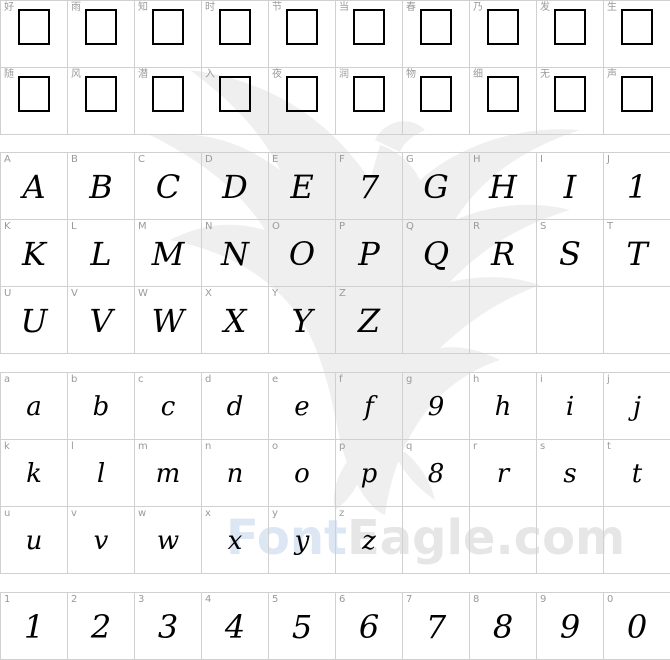 The width and height of the screenshot is (670, 660). What do you see at coordinates (101, 253) in the screenshot?
I see `glyph-cell: LL` at bounding box center [101, 253].